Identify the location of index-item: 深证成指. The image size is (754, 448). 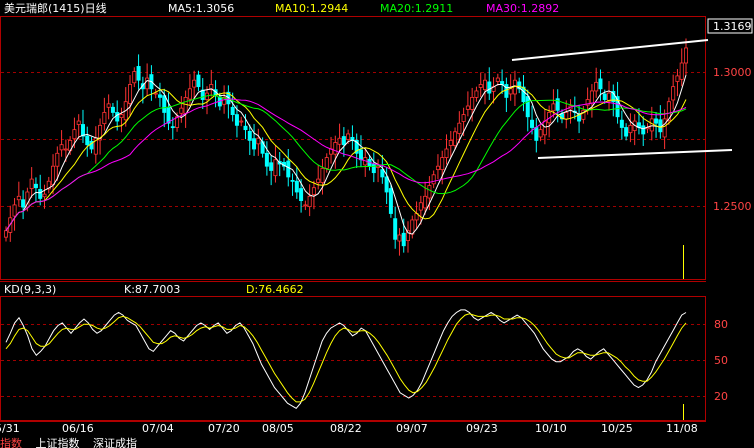
(115, 443).